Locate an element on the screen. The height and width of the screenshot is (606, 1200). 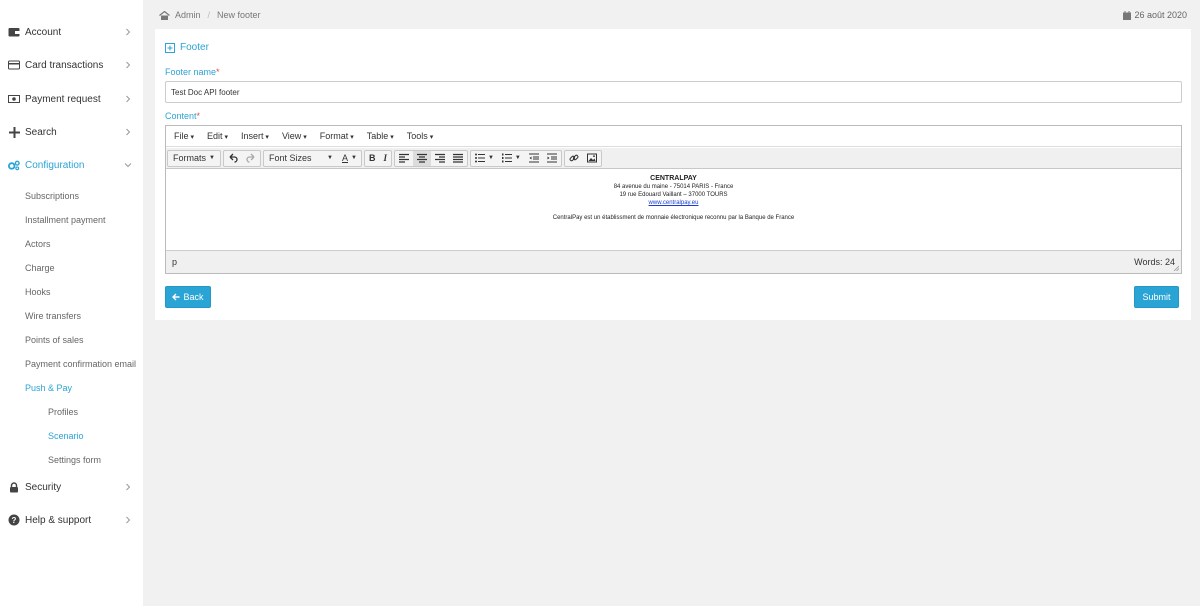
align-right-button is located at coordinates (440, 158).